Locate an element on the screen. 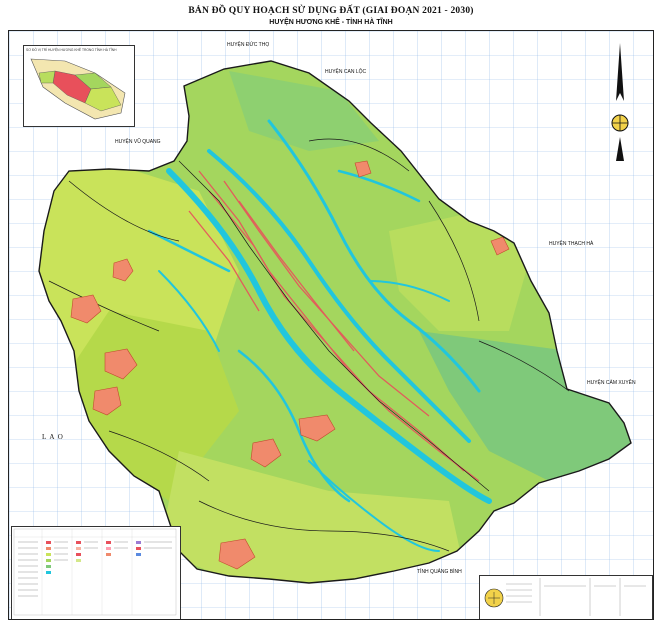 This screenshot has height=626, width=662. legend-graphic is located at coordinates (95, 572).